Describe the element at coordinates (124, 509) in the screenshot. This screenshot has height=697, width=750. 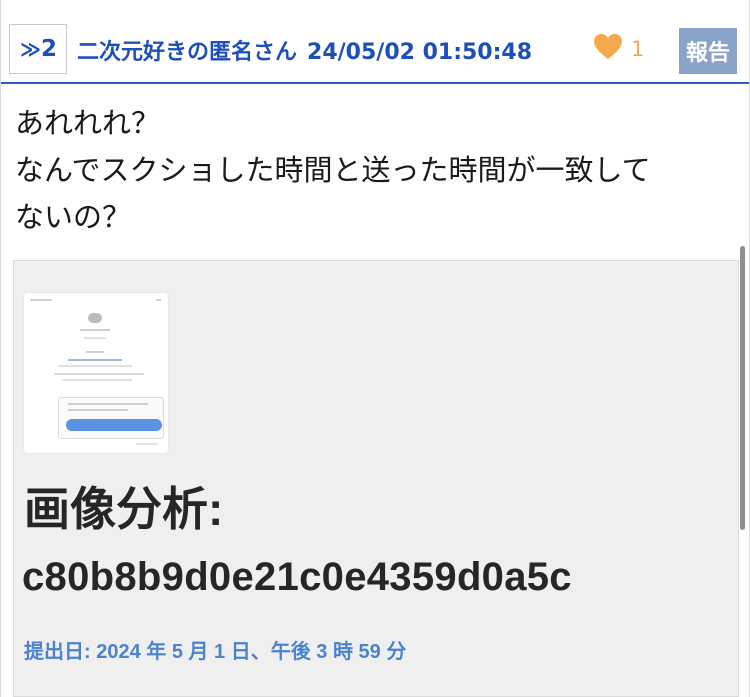
I see `image-analysis-title: 画像分析:` at that location.